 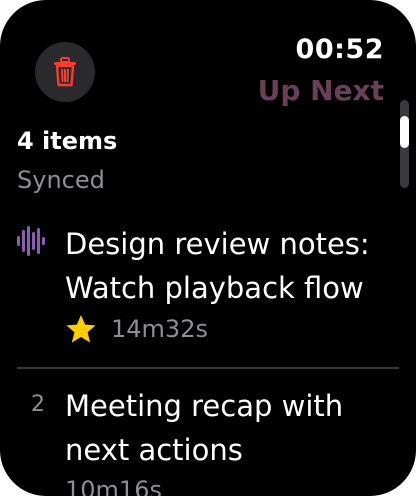 What do you see at coordinates (61, 180) in the screenshot?
I see `sync-status: Synced` at bounding box center [61, 180].